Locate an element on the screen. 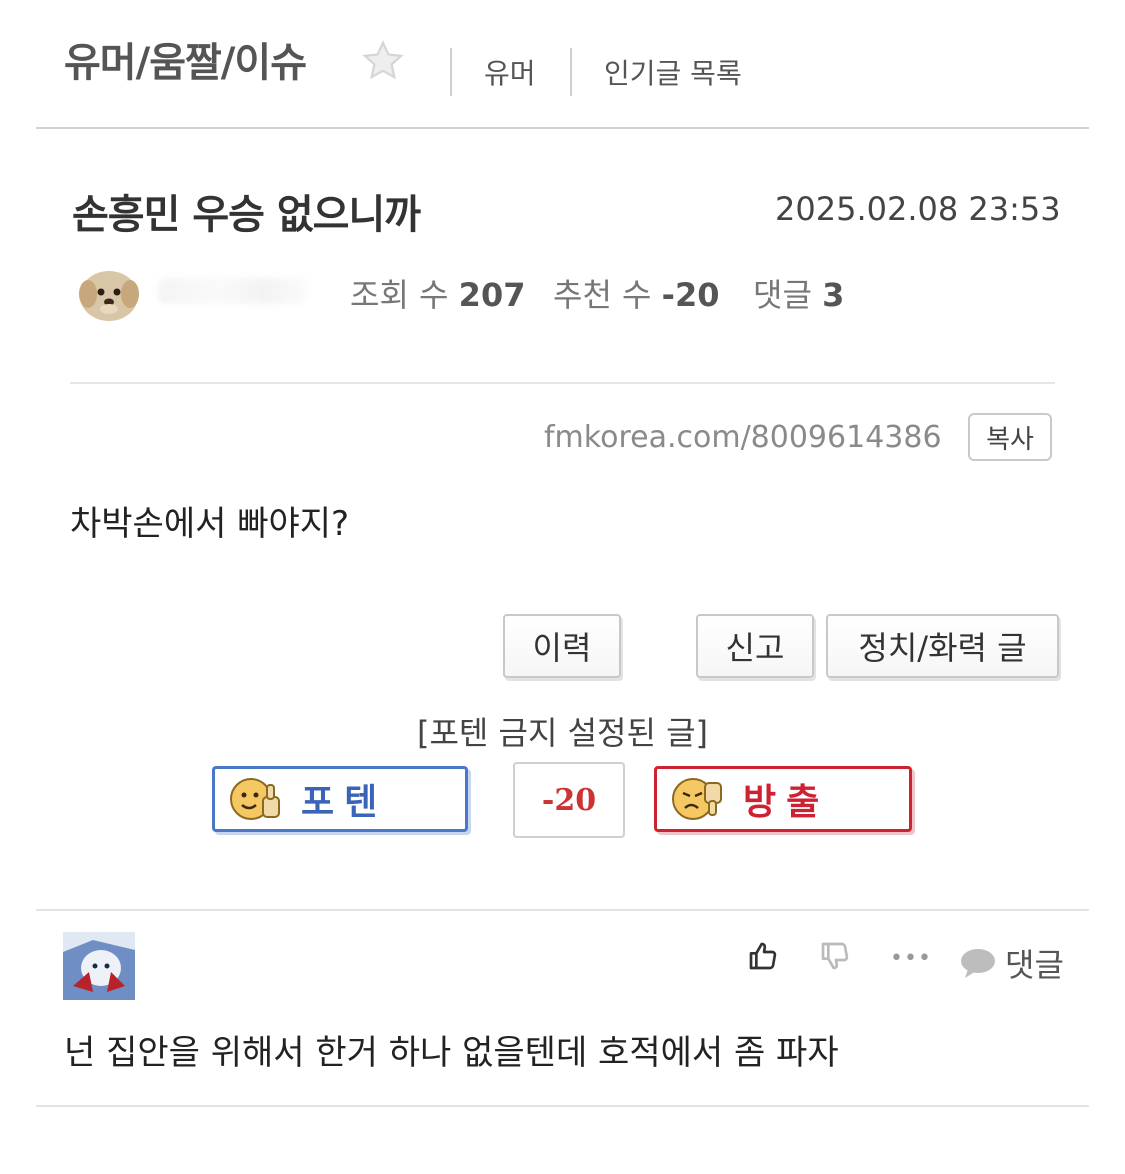 This screenshot has height=1174, width=1125. potten-upvote-button: 포텐 is located at coordinates (340, 799).